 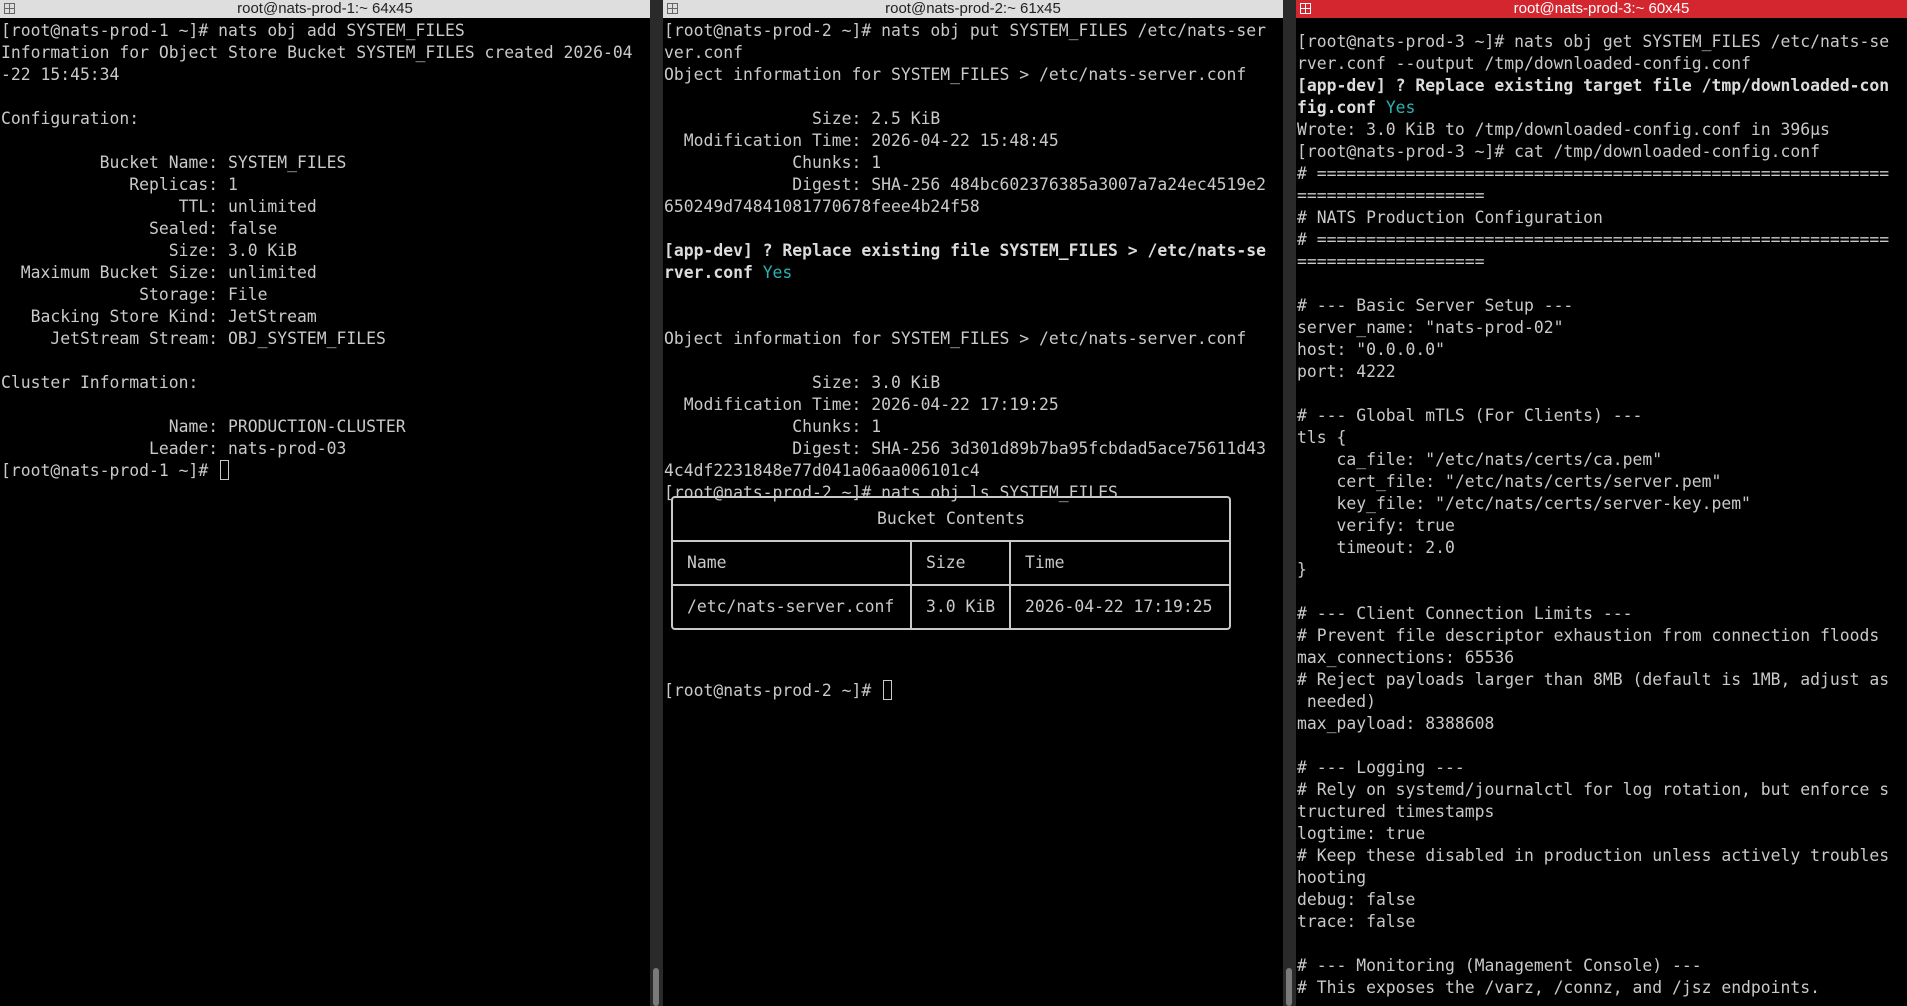 What do you see at coordinates (822, 470) in the screenshot?
I see `terminal-line: 4c4df2231848e77d041a06aa006101c4` at bounding box center [822, 470].